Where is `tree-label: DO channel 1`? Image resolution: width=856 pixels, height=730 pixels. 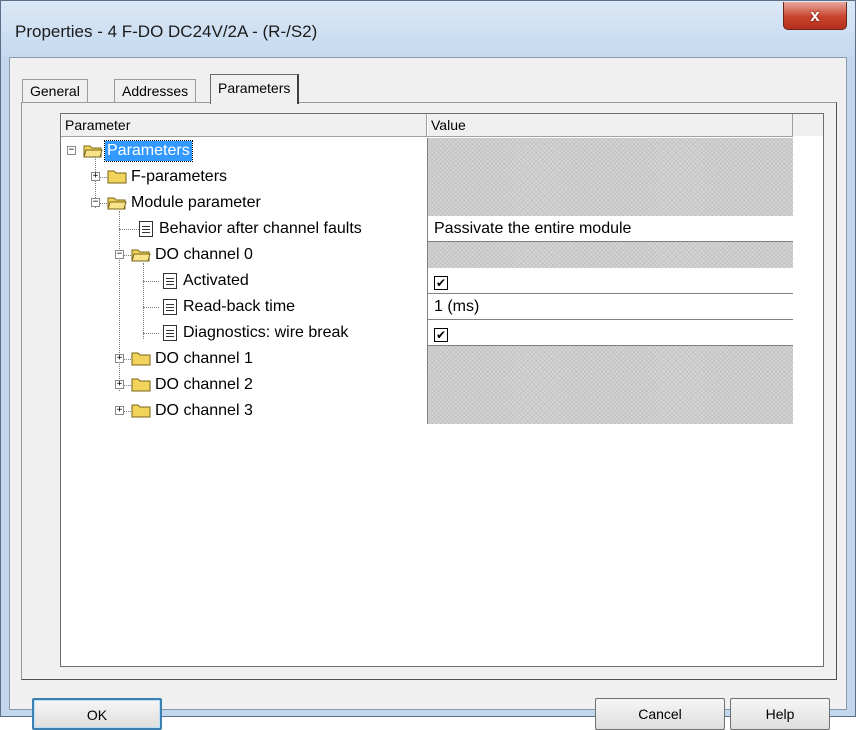
tree-label: DO channel 1 is located at coordinates (204, 358).